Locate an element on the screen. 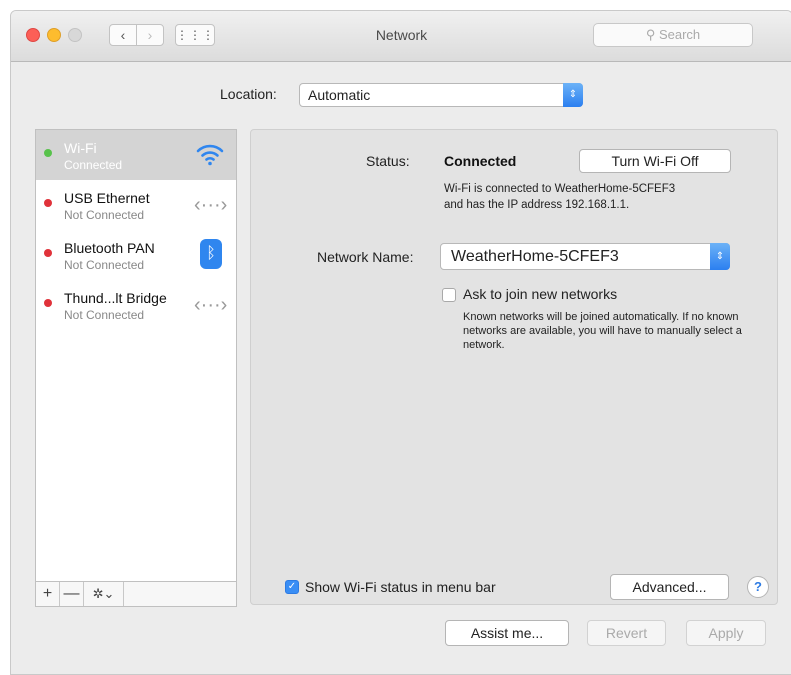 The image size is (791, 675). gear-icon: ✲⌄ is located at coordinates (104, 594).